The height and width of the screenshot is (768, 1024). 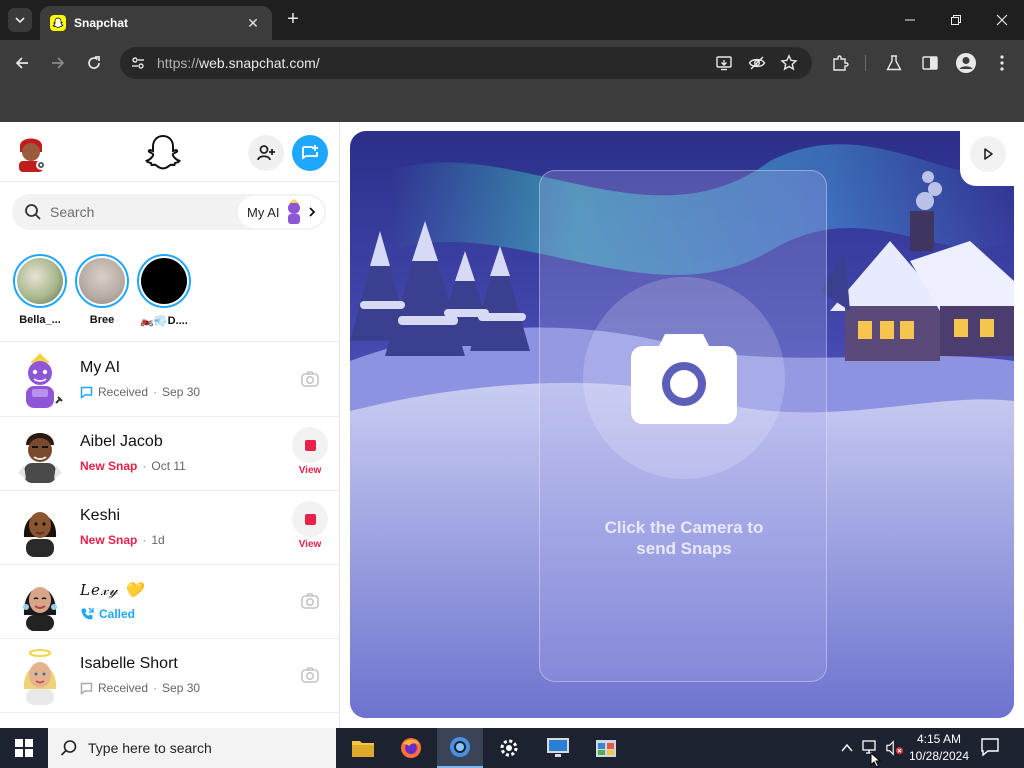 I want to click on add-friend-icon, so click(x=266, y=153).